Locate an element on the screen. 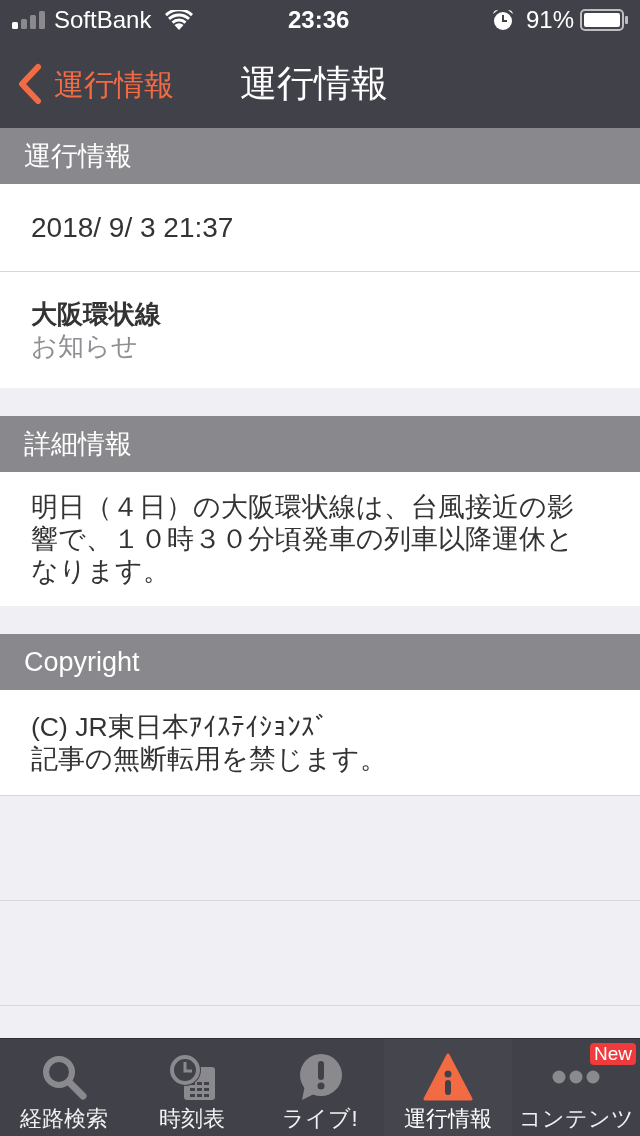 Image resolution: width=640 pixels, height=1136 pixels. new-badge: New is located at coordinates (613, 1054).